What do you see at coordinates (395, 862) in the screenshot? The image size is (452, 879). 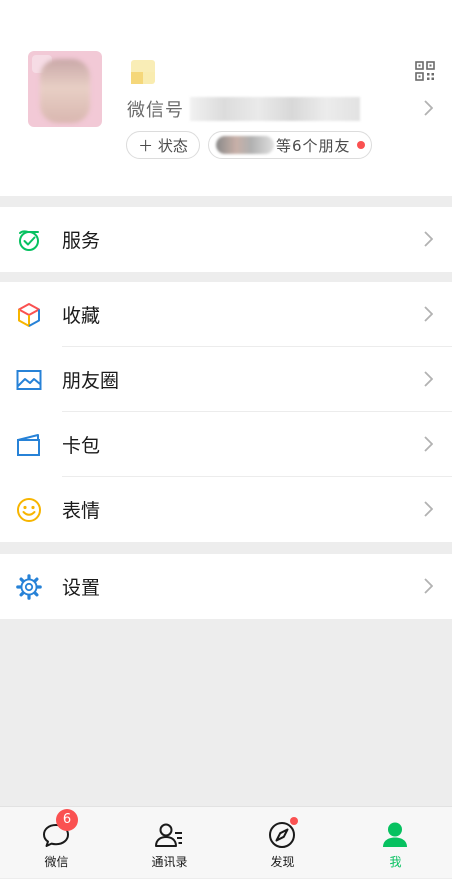 I see `tab-me-label: 我` at bounding box center [395, 862].